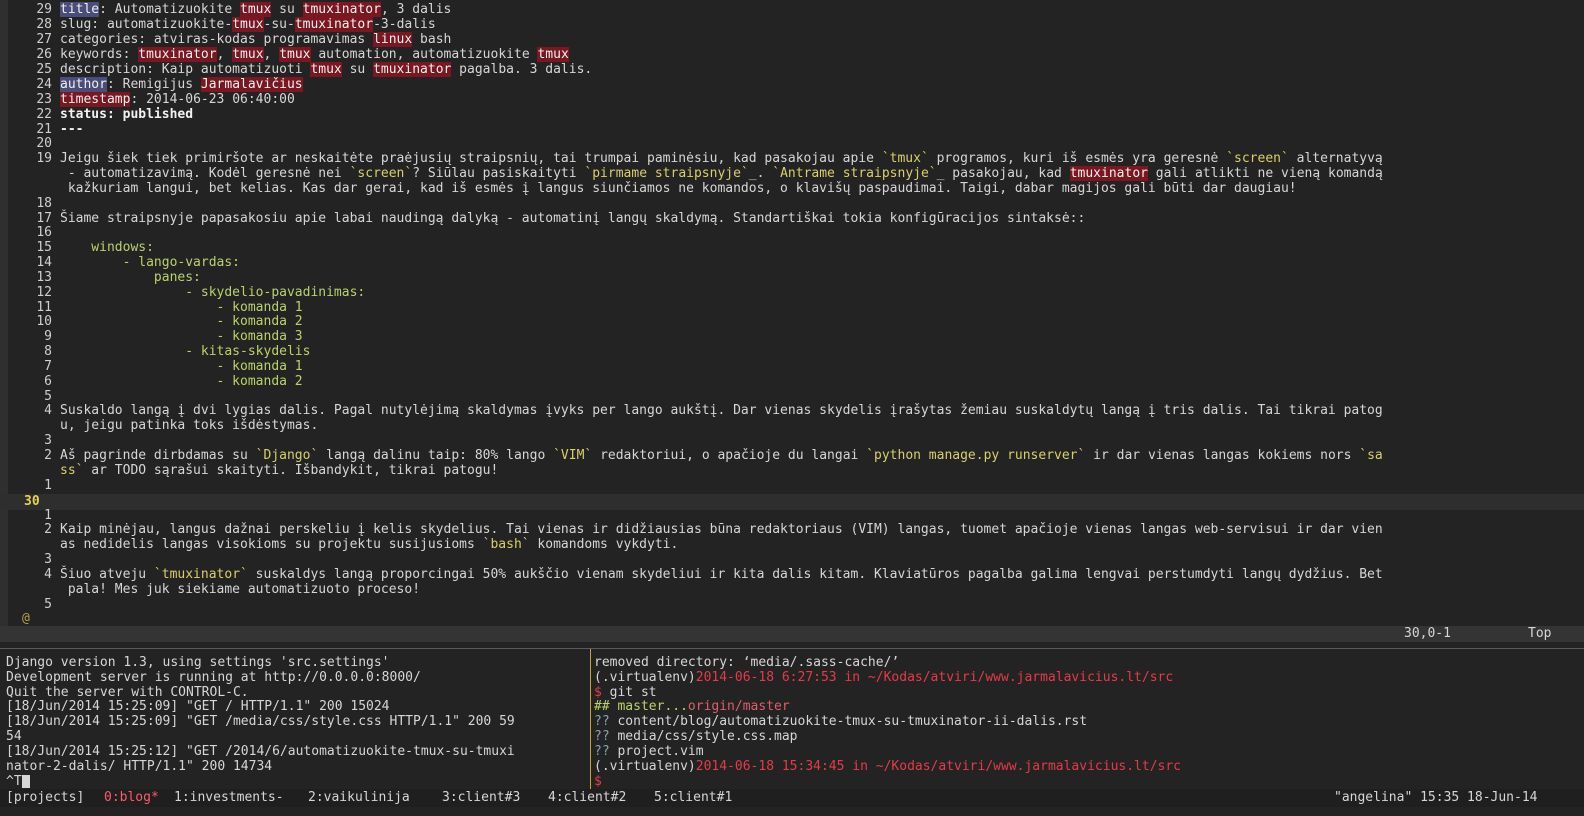 The image size is (1584, 816). I want to click on line-text: - automatizavimą. Kodėl geresnė nei, so click(205, 173).